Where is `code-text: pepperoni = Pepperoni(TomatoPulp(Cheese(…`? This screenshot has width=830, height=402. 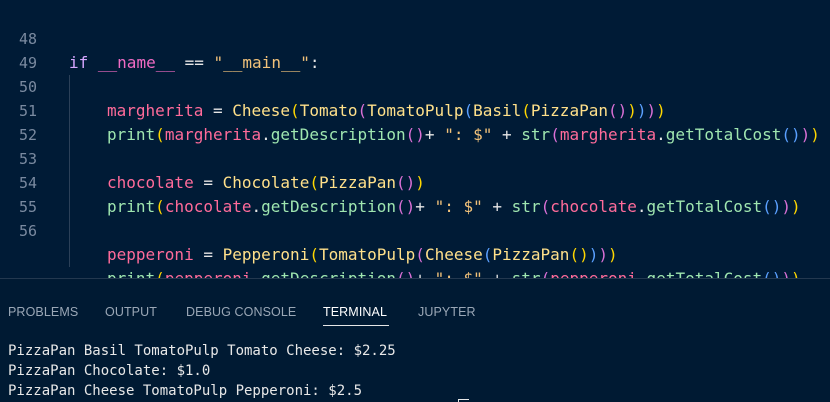
code-text: pepperoni = Pepperoni(TomatoPulp(Cheese(… is located at coordinates (362, 254).